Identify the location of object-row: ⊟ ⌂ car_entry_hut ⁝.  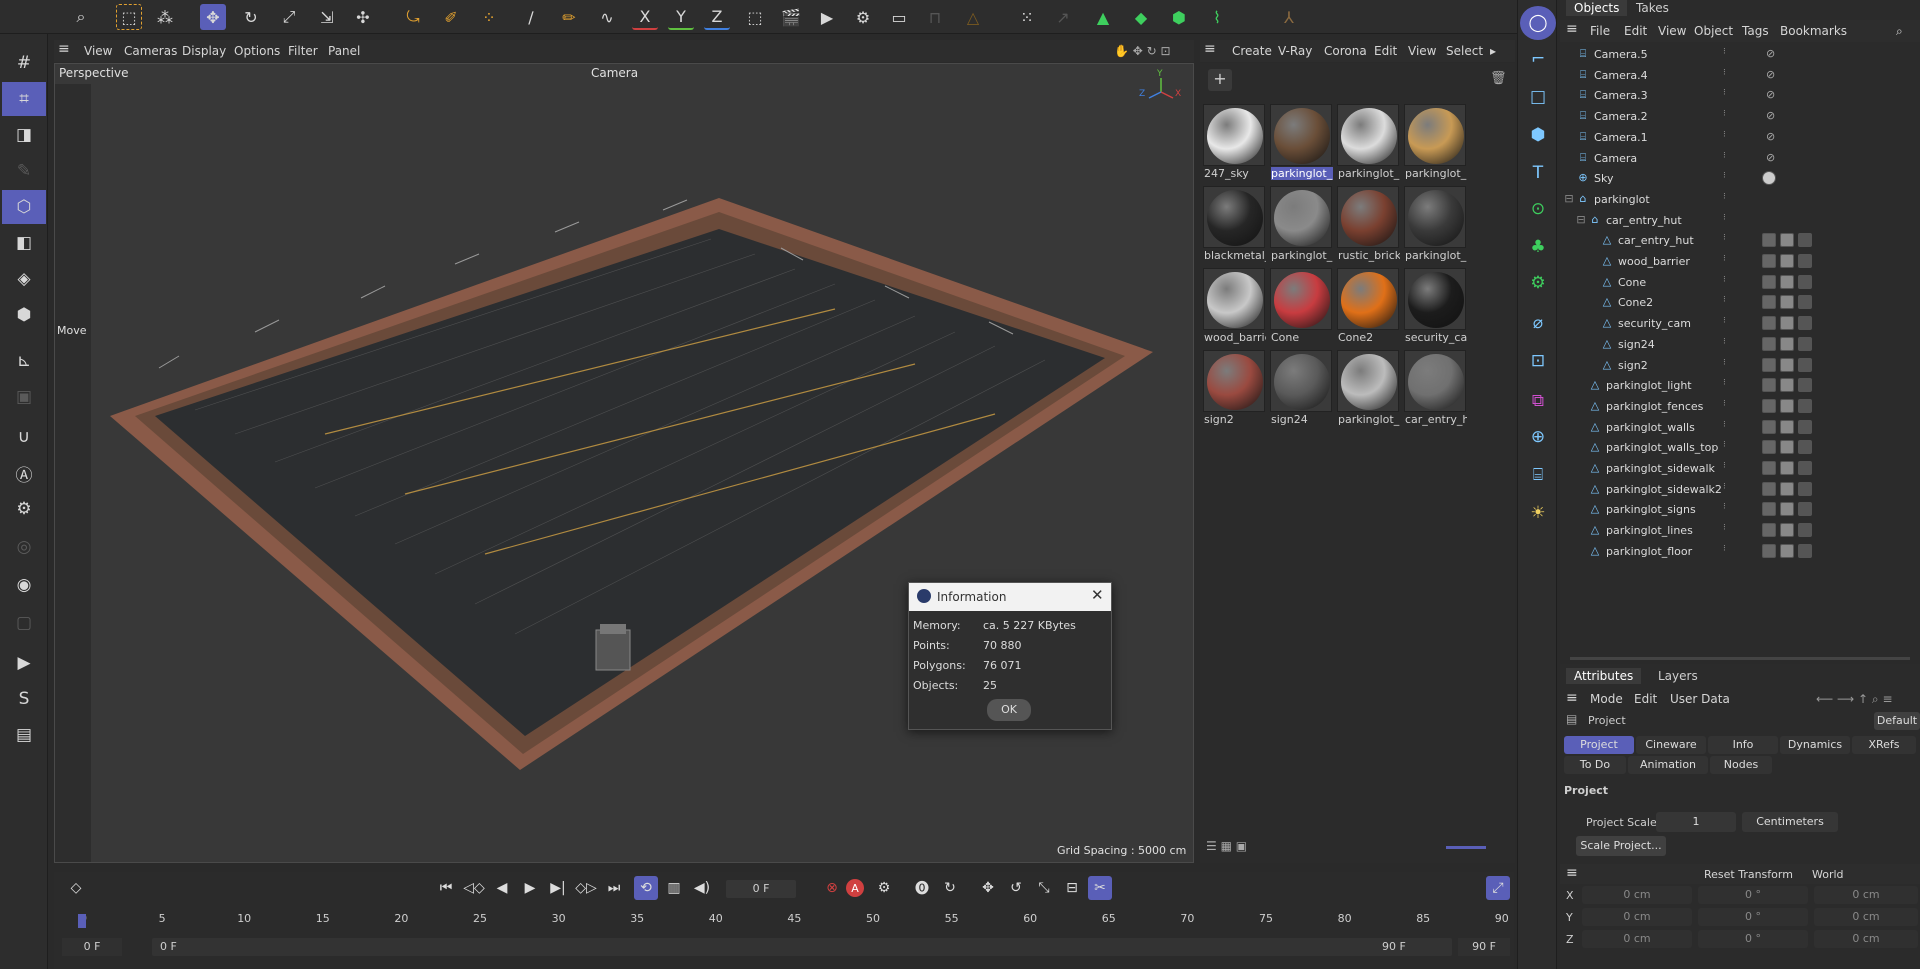
(1740, 220).